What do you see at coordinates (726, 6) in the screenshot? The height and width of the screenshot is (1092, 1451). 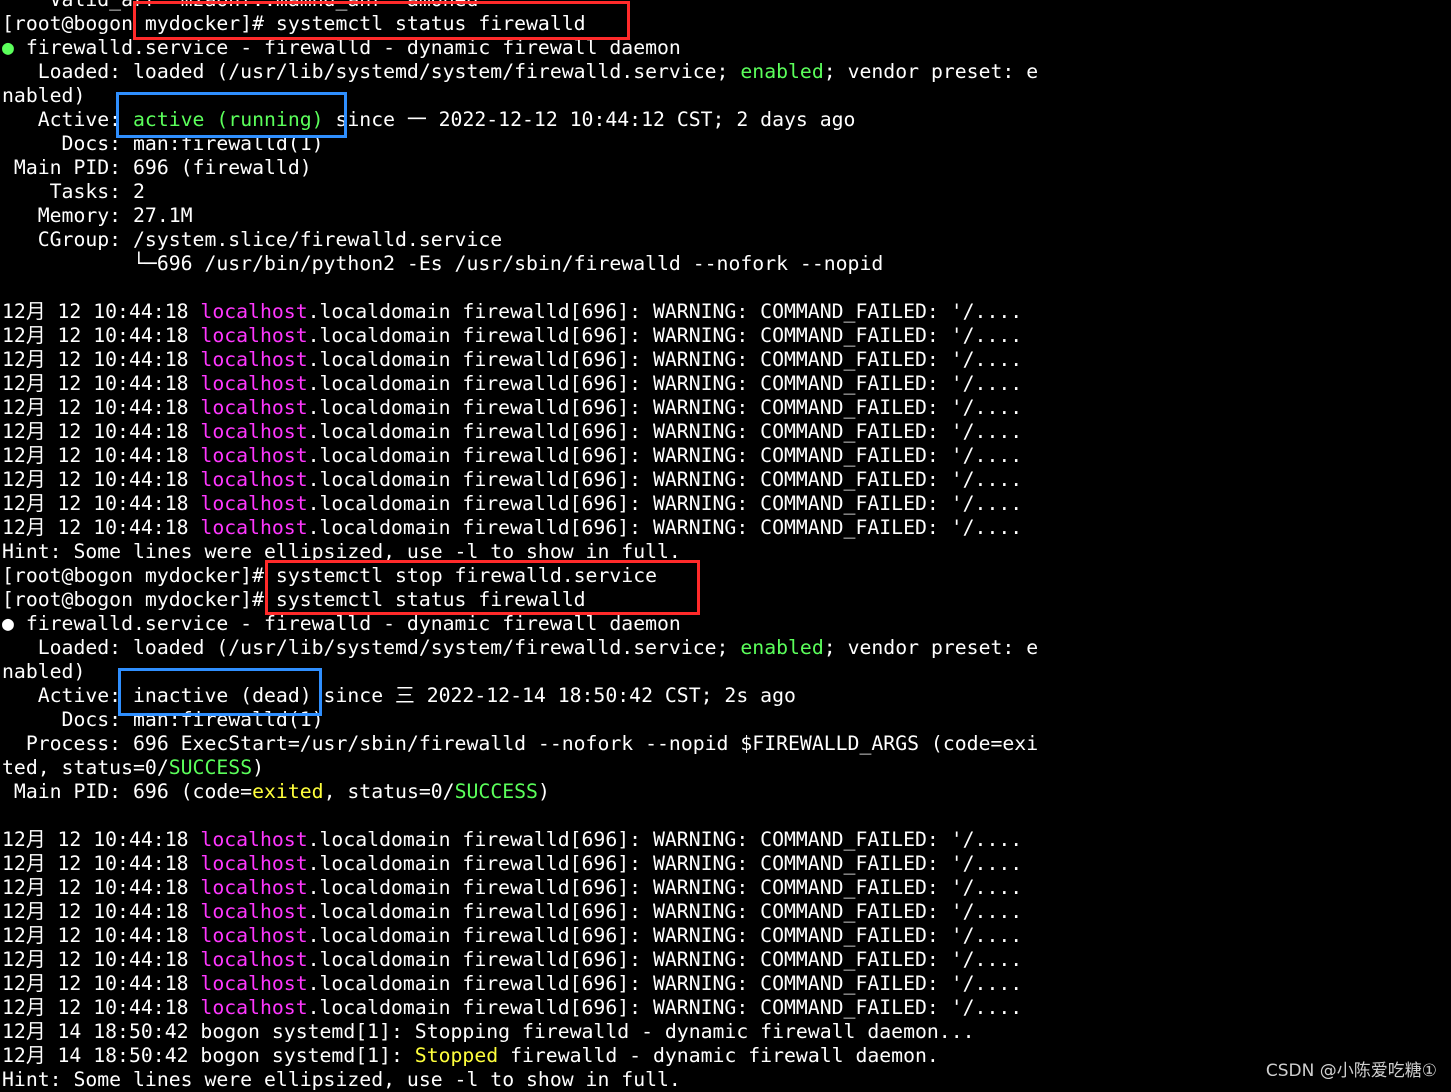 I see `terminal-line: Valid_arr mzaonf..mamnd_anr amoned` at bounding box center [726, 6].